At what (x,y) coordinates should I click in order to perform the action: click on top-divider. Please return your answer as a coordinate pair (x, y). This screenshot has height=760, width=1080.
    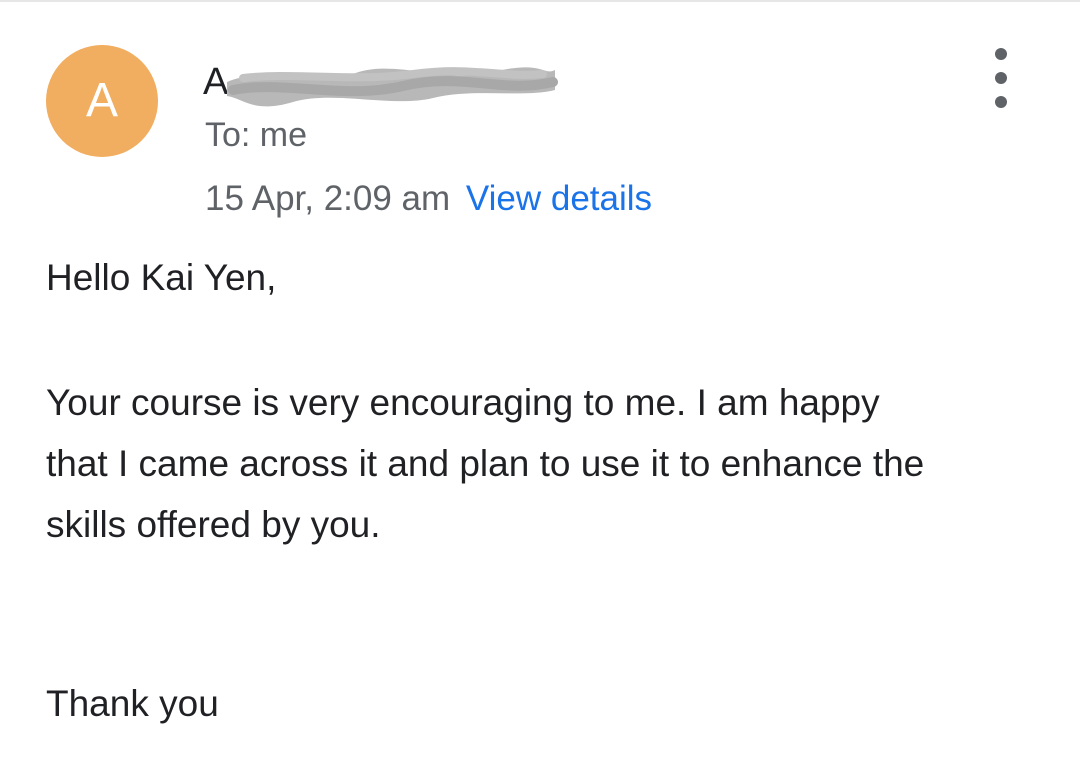
    Looking at the image, I should click on (540, 1).